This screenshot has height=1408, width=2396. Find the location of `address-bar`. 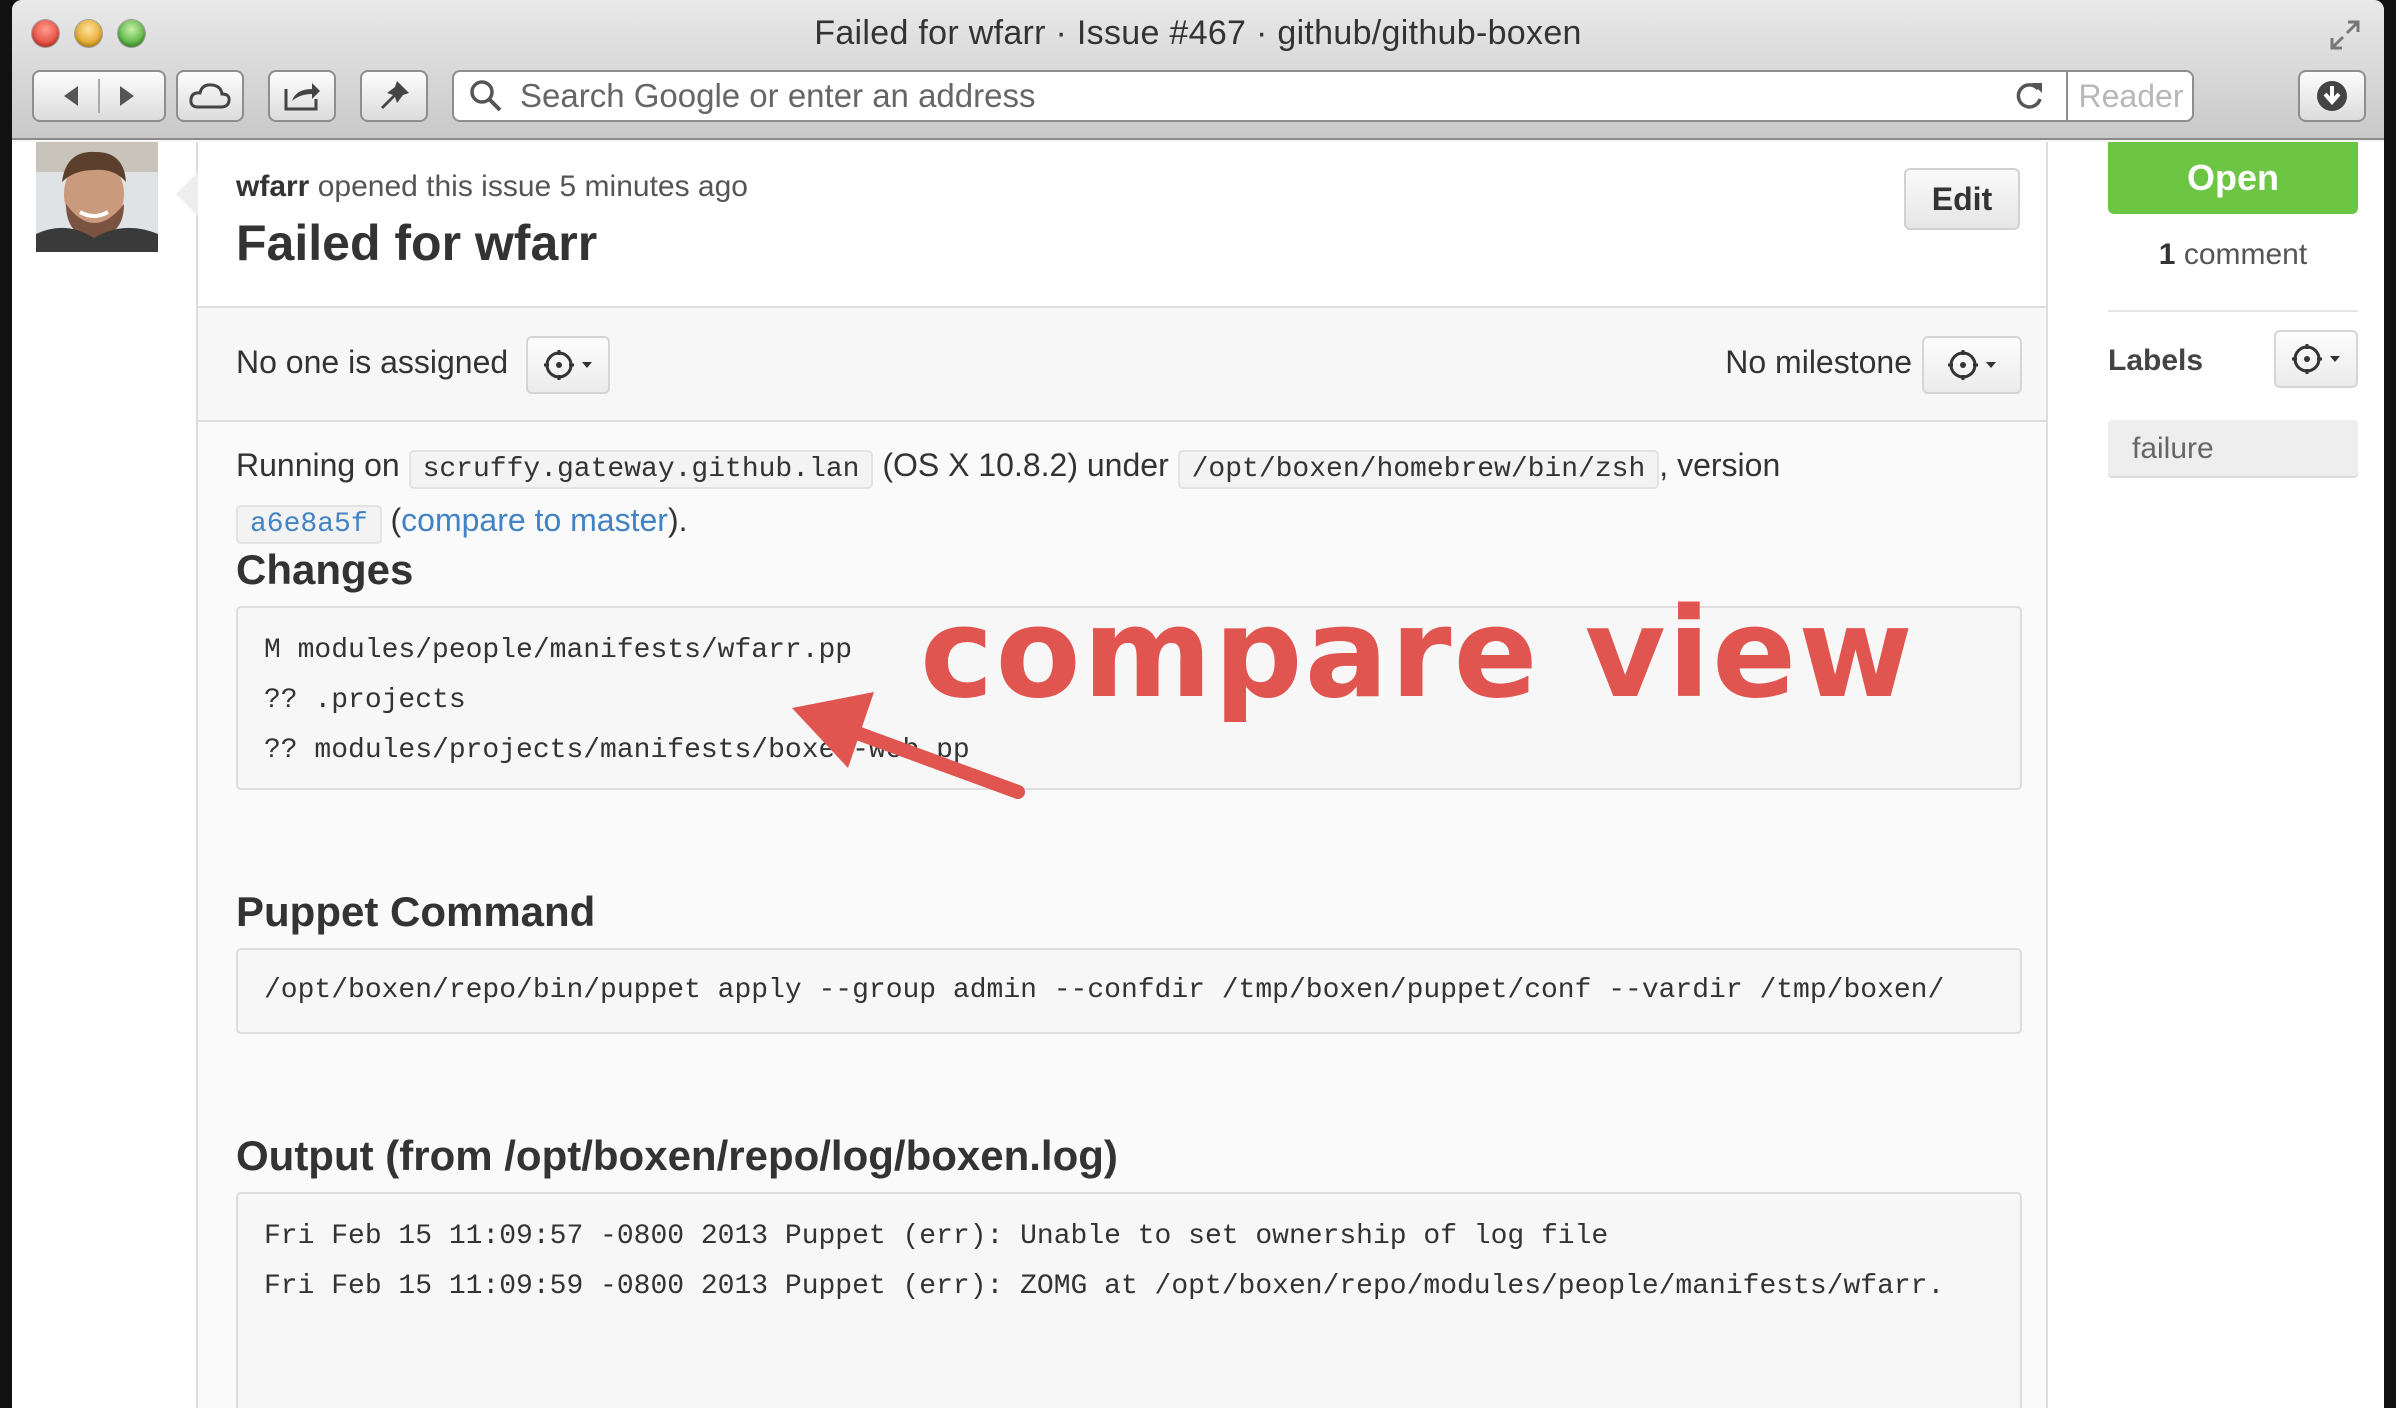

address-bar is located at coordinates (1323, 96).